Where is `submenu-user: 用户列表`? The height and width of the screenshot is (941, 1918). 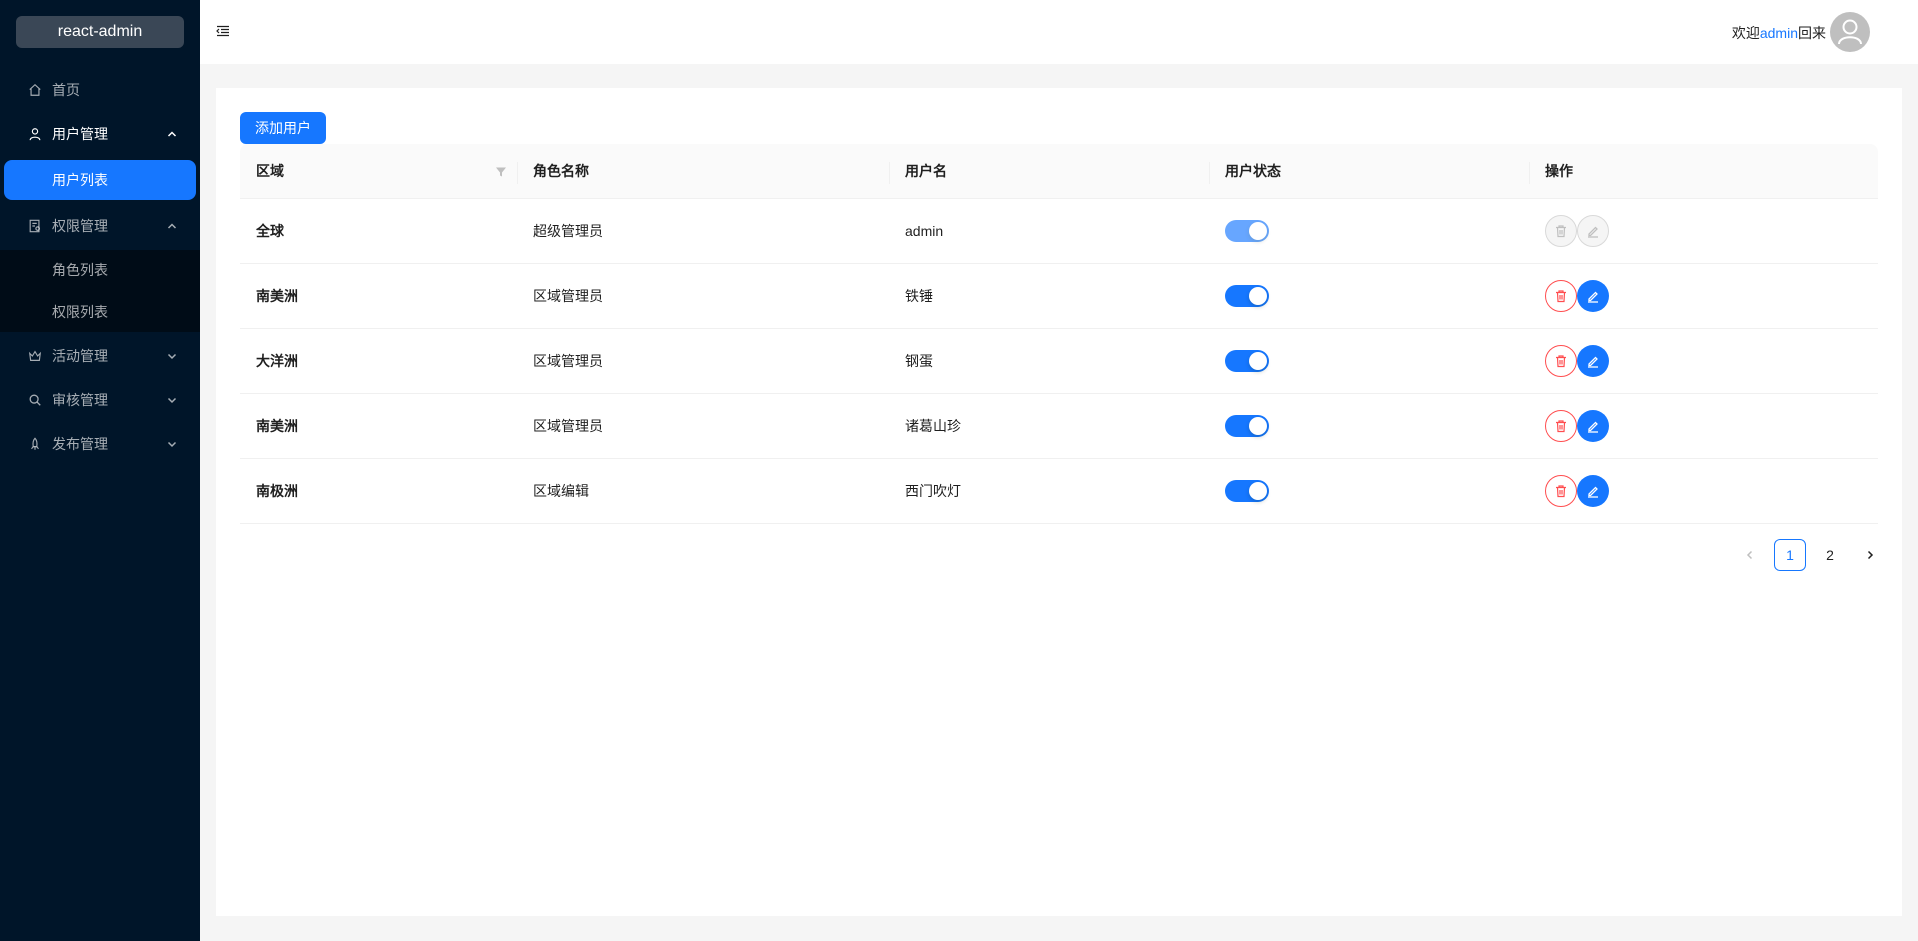 submenu-user: 用户列表 is located at coordinates (100, 180).